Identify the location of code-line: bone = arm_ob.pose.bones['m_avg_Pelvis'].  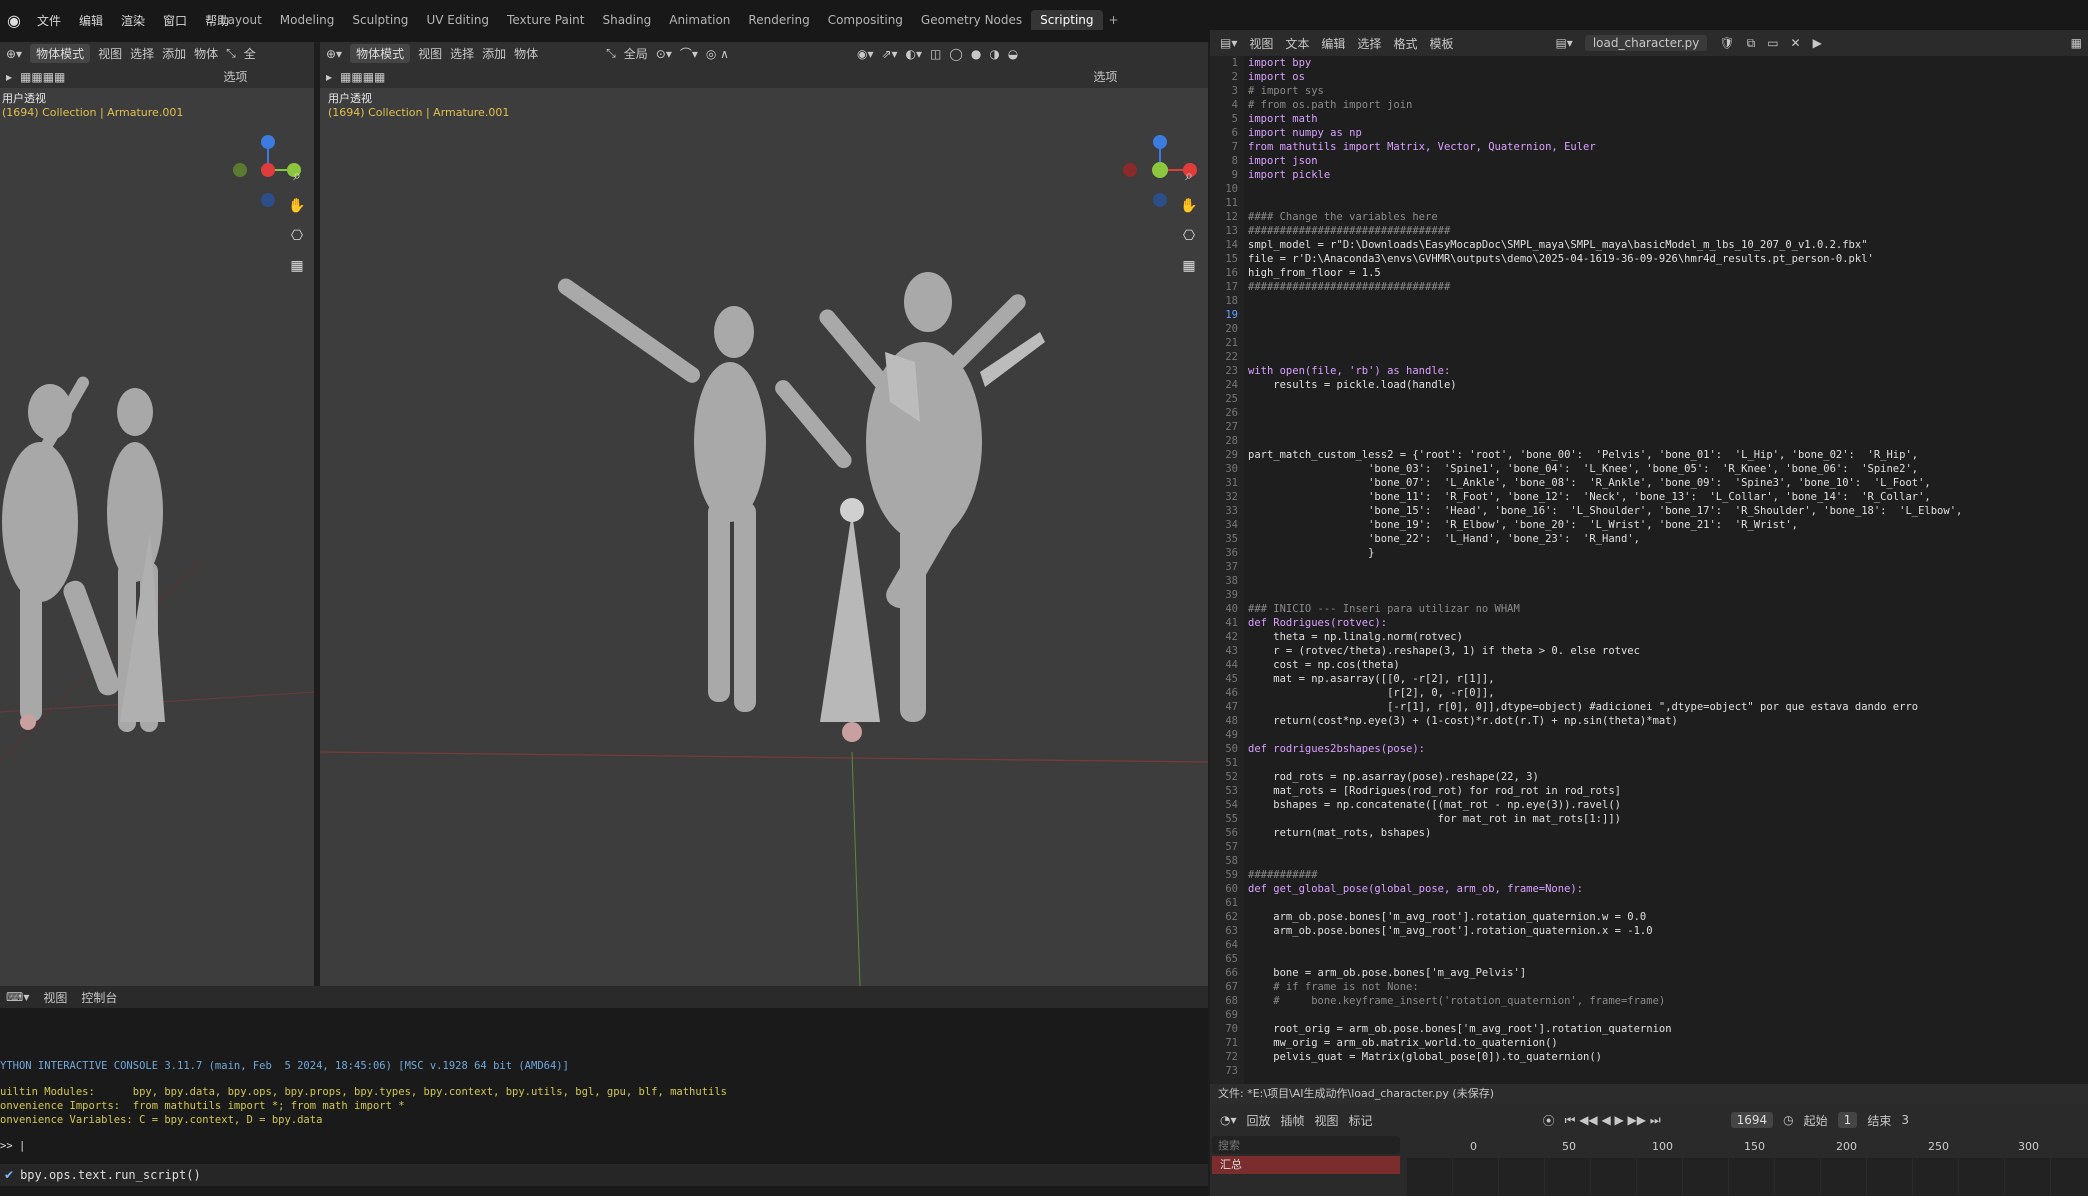
(1668, 973).